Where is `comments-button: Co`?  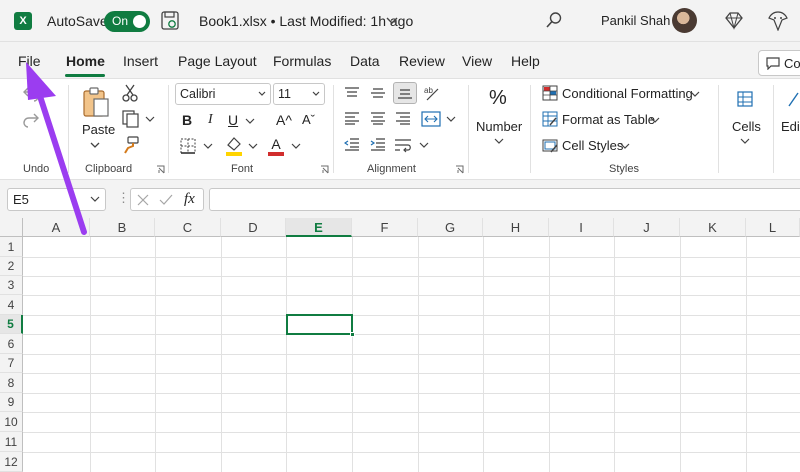
comments-button: Co is located at coordinates (779, 63).